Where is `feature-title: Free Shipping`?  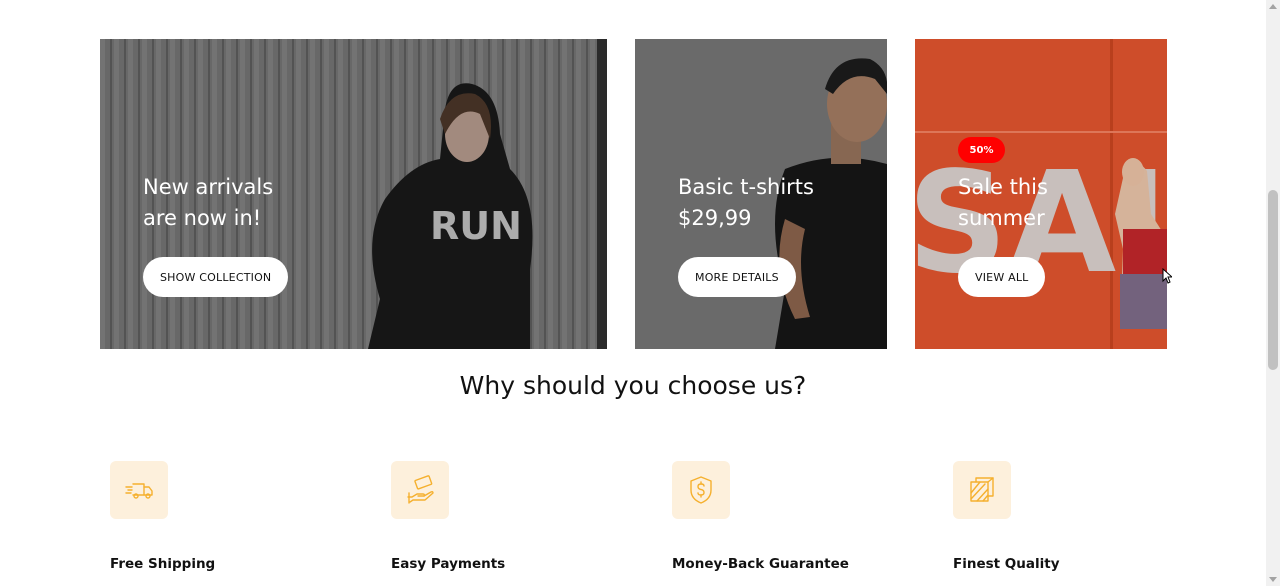 feature-title: Free Shipping is located at coordinates (163, 564).